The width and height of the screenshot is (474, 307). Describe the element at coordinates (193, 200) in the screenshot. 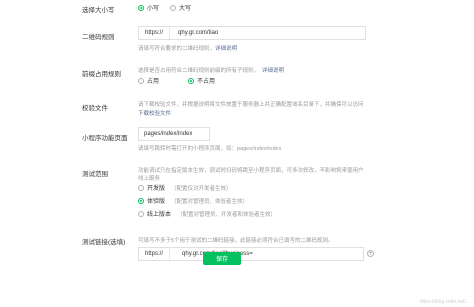

I see `test-scope-option-trial: 体验版 （配置对管理员、体验者生效）` at that location.